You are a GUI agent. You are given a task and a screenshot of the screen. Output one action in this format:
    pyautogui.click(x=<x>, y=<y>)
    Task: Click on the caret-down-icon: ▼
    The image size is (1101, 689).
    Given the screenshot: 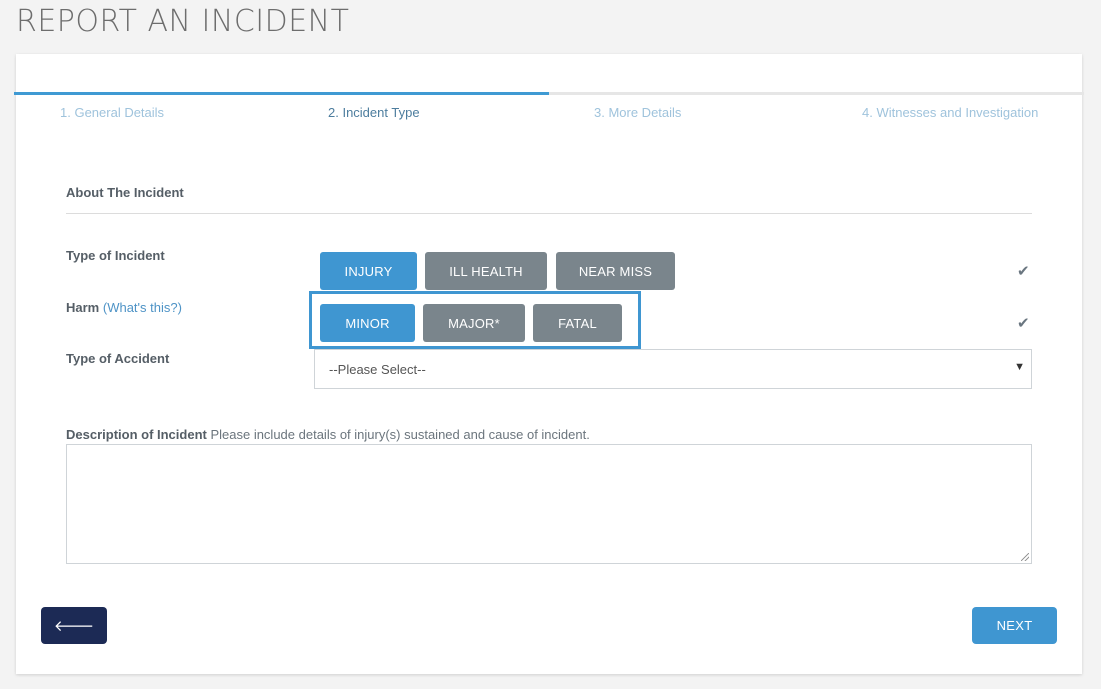 What is the action you would take?
    pyautogui.click(x=1019, y=367)
    